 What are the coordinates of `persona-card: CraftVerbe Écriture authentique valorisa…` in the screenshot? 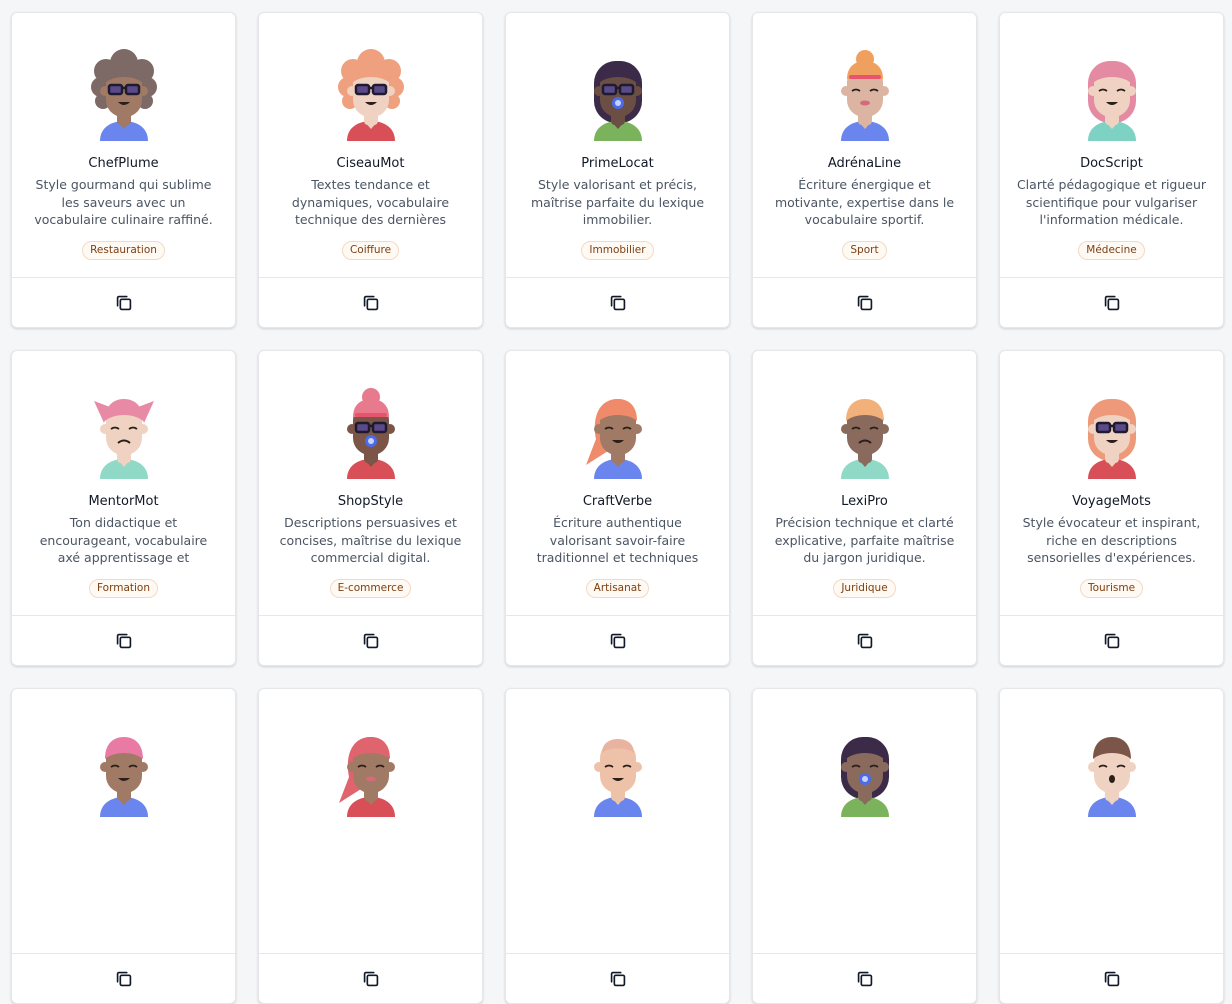 It's located at (617, 508).